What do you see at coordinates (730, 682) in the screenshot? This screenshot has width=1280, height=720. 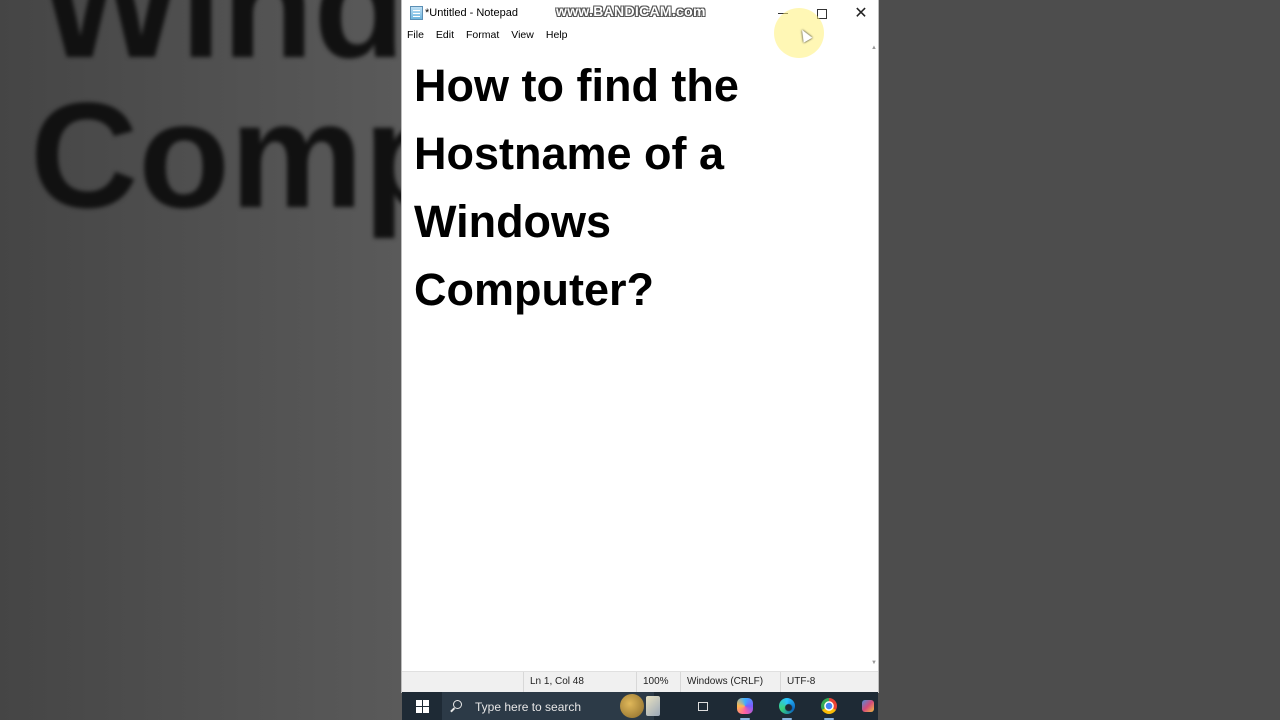 I see `status-line-ending: Windows (CRLF)` at bounding box center [730, 682].